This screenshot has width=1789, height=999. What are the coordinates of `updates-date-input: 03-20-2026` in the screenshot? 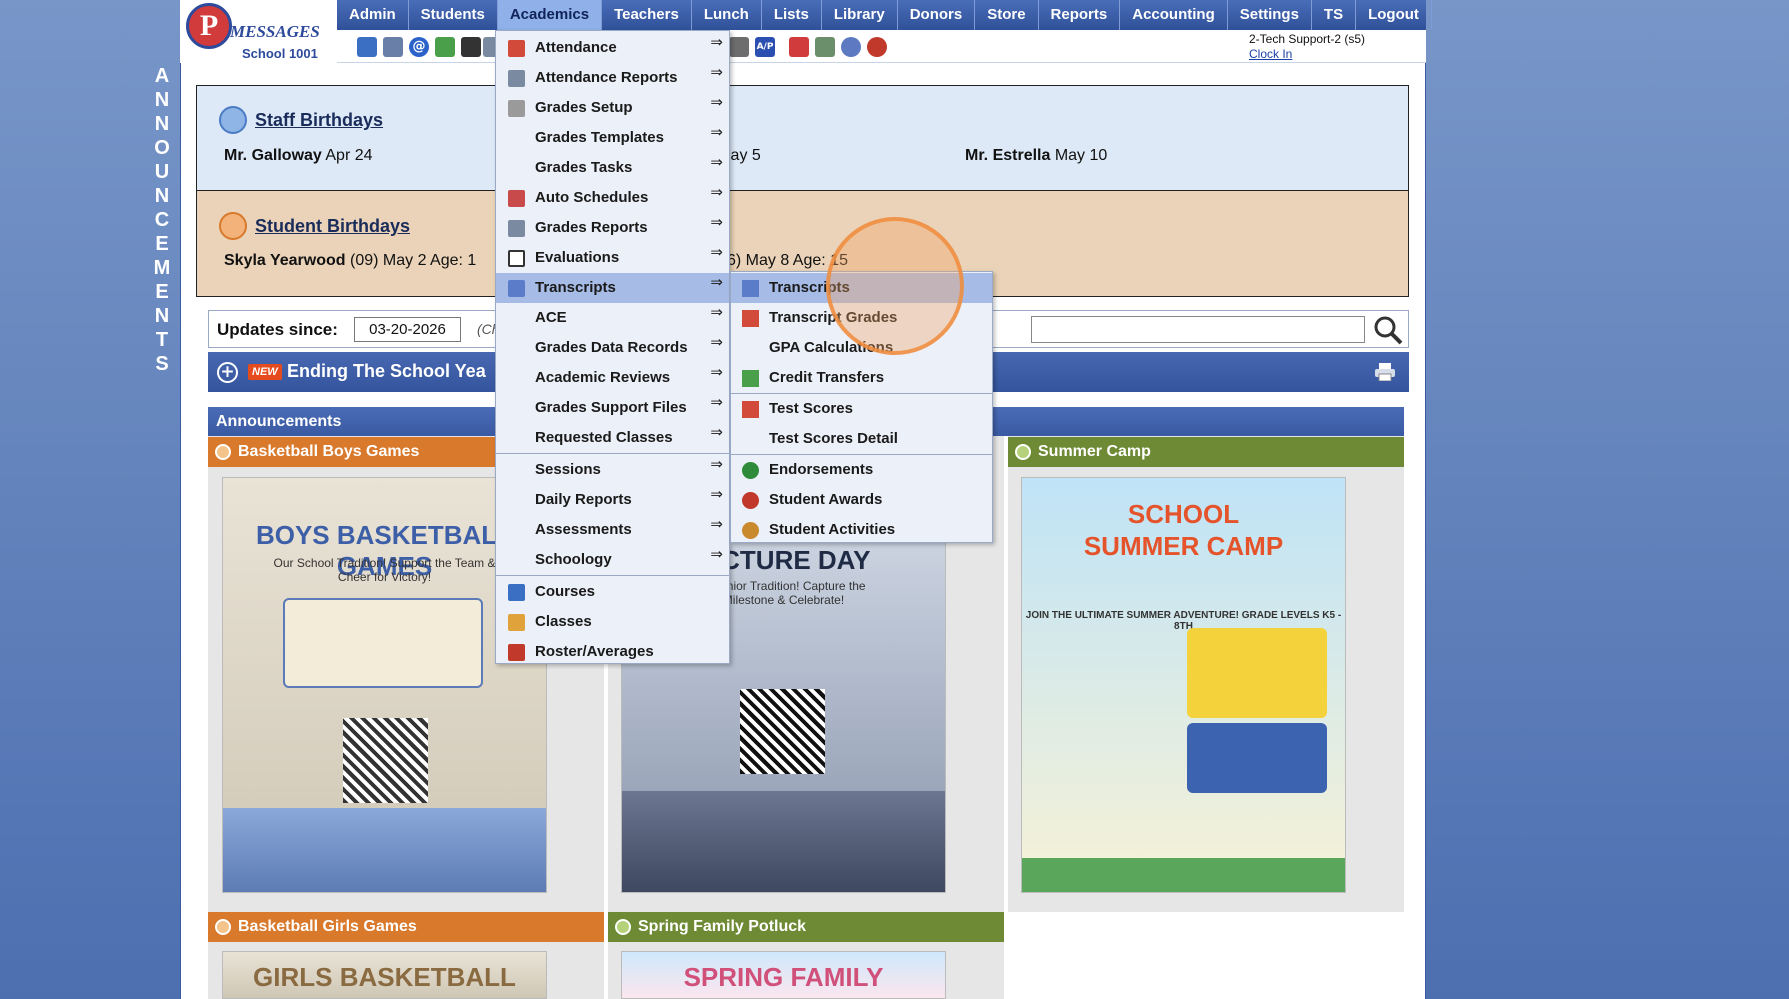 It's located at (407, 329).